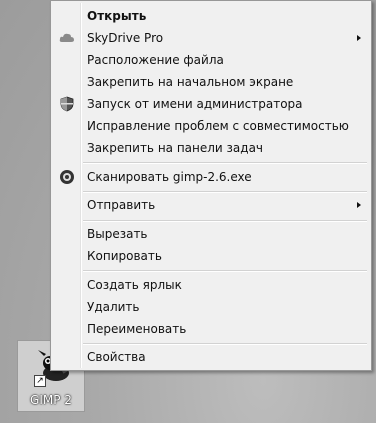 The image size is (376, 423). I want to click on shortcut-arrow-icon: ↗, so click(40, 381).